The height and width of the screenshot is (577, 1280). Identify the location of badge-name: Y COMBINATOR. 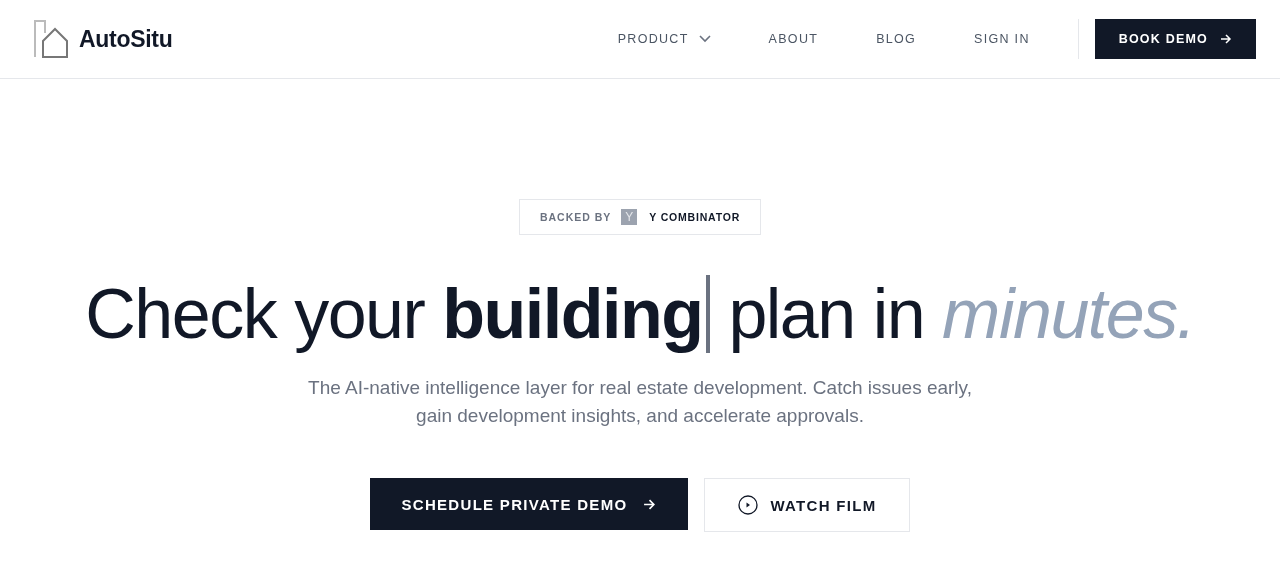
(695, 217).